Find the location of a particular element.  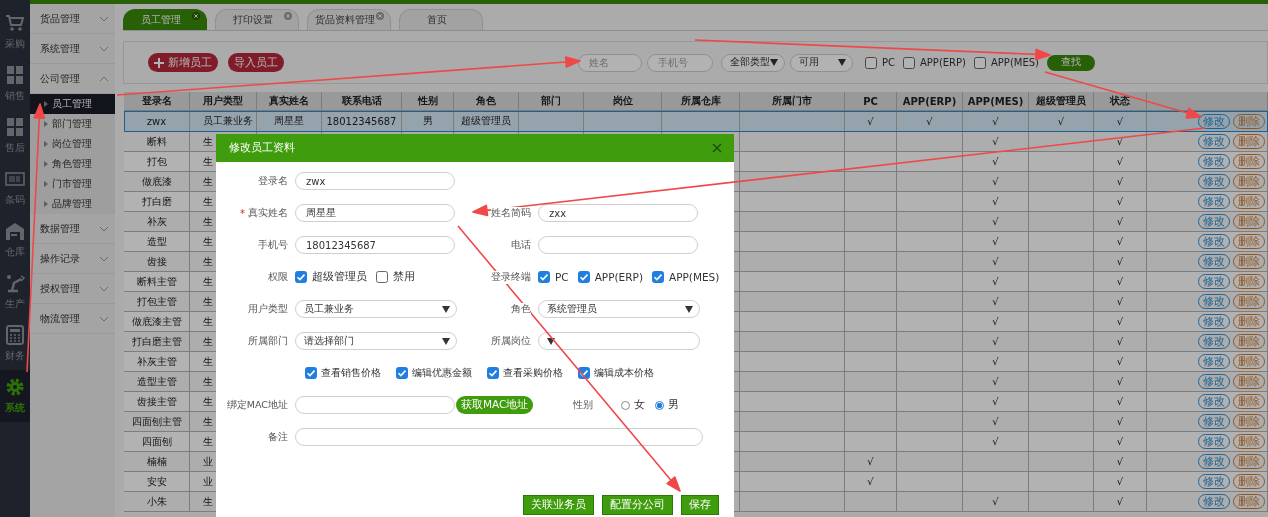

checkbox-label: 查看销售价格 is located at coordinates (351, 373).